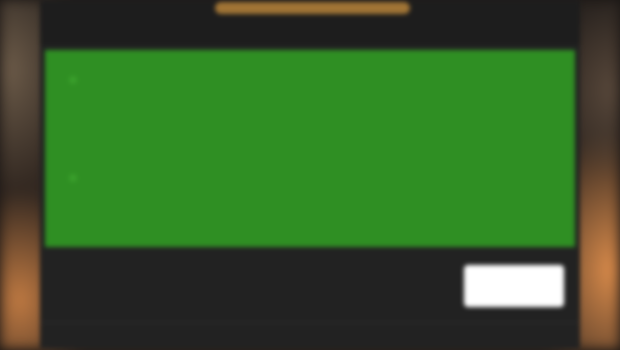 The image size is (620, 350). What do you see at coordinates (310, 284) in the screenshot?
I see `total-row` at bounding box center [310, 284].